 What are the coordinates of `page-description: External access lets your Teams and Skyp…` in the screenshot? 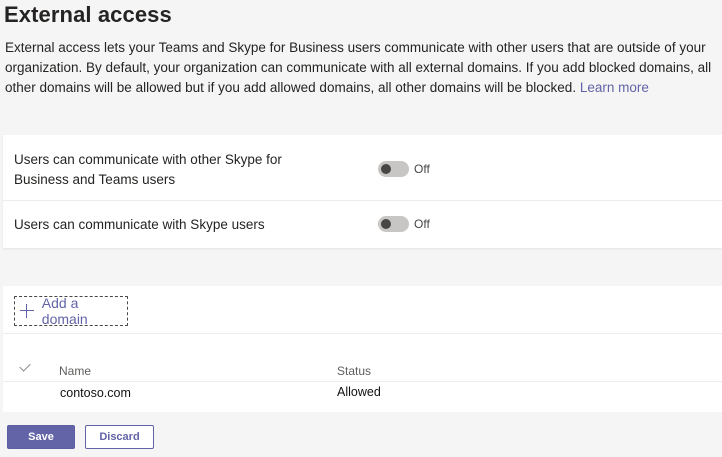 It's located at (362, 68).